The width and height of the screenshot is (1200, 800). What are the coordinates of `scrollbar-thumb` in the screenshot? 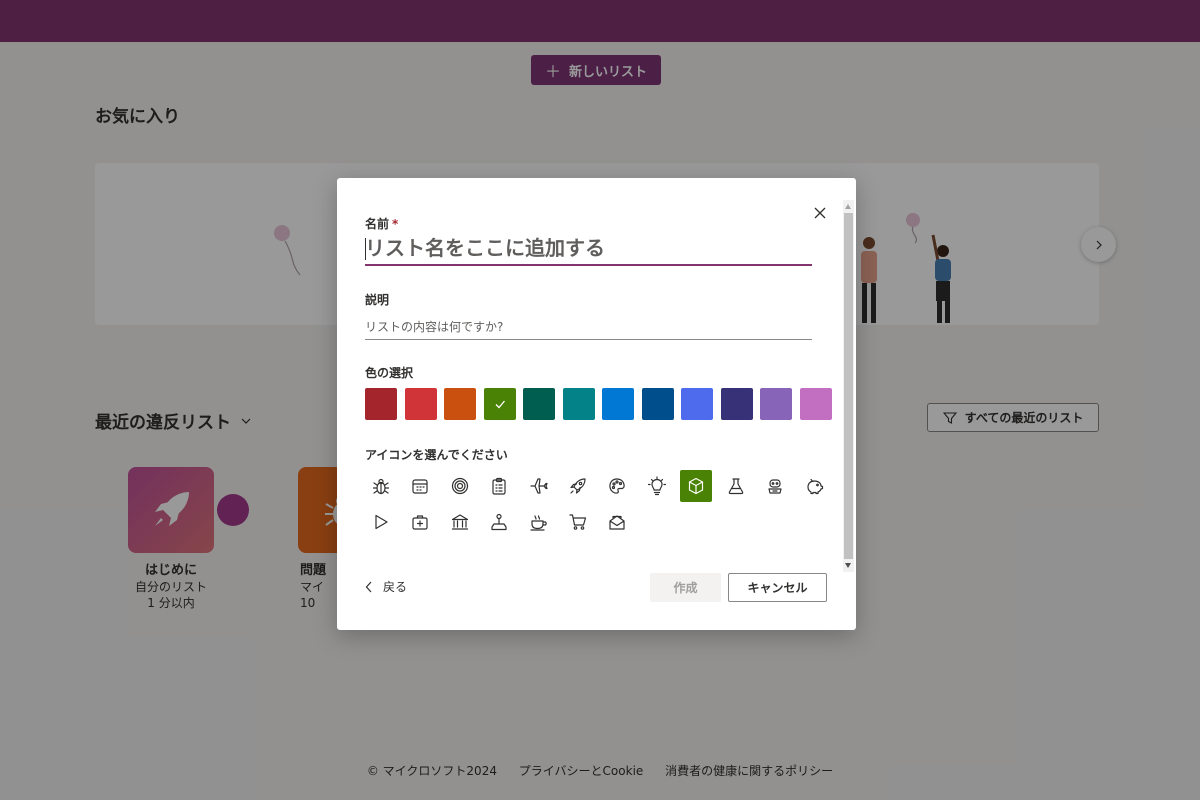 It's located at (848, 386).